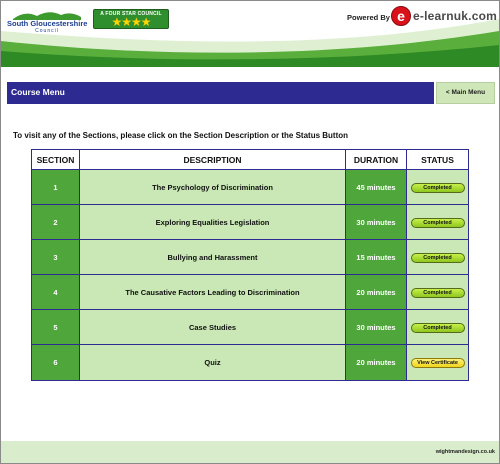 The width and height of the screenshot is (500, 464). Describe the element at coordinates (250, 452) in the screenshot. I see `page-footer: wightmandesign.co.uk` at that location.